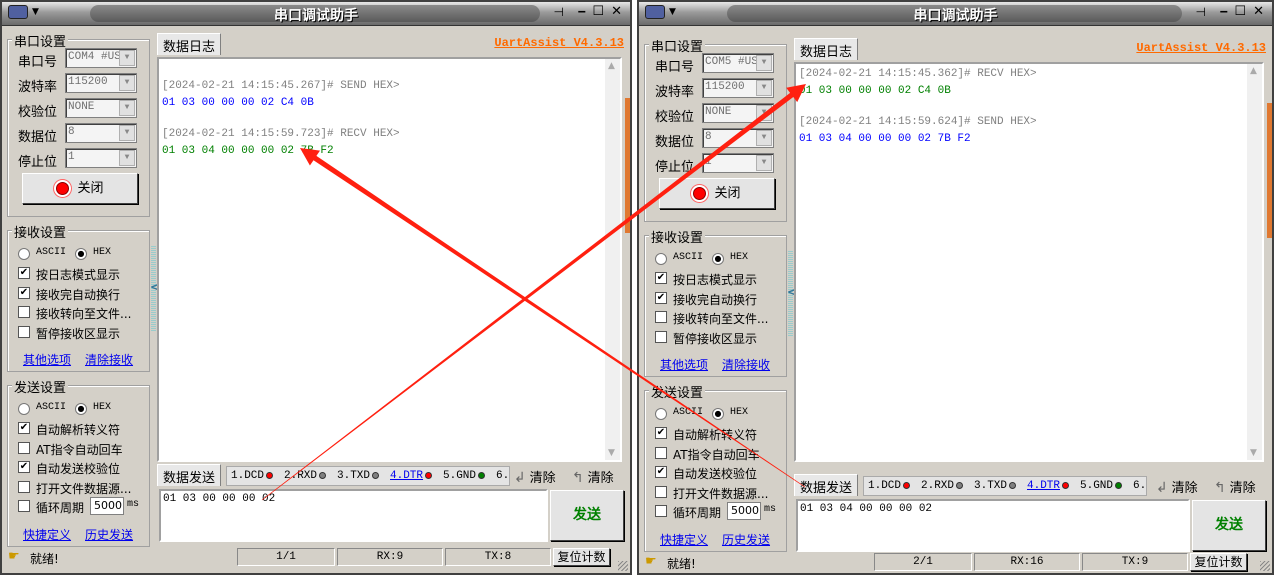 The width and height of the screenshot is (1274, 575). Describe the element at coordinates (78, 294) in the screenshot. I see `recv-option-label: 接收完自动换行` at that location.